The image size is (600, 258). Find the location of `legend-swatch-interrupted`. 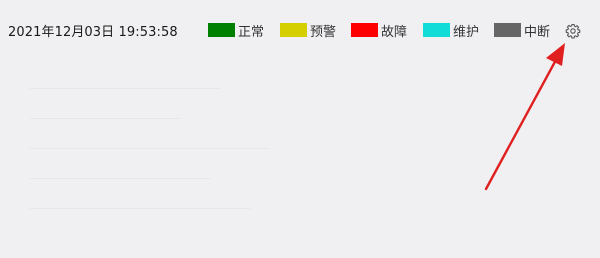

legend-swatch-interrupted is located at coordinates (507, 30).